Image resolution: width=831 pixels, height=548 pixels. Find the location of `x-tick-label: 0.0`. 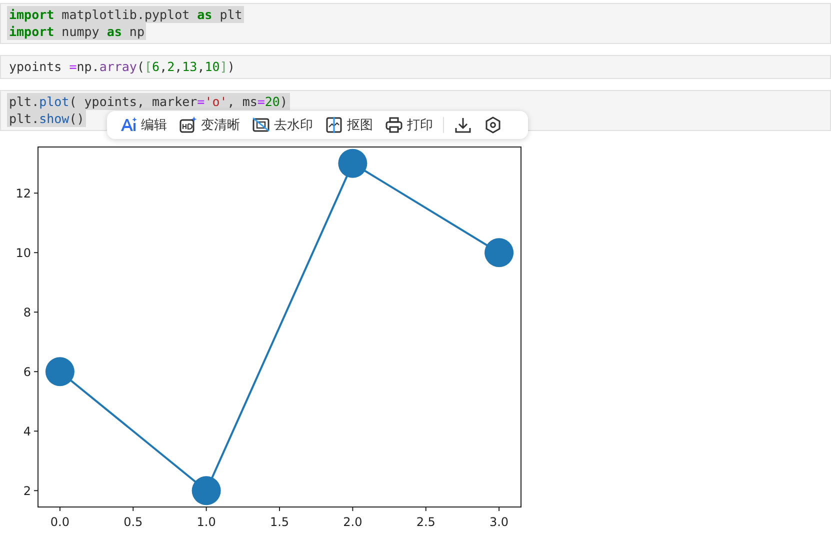

x-tick-label: 0.0 is located at coordinates (60, 522).